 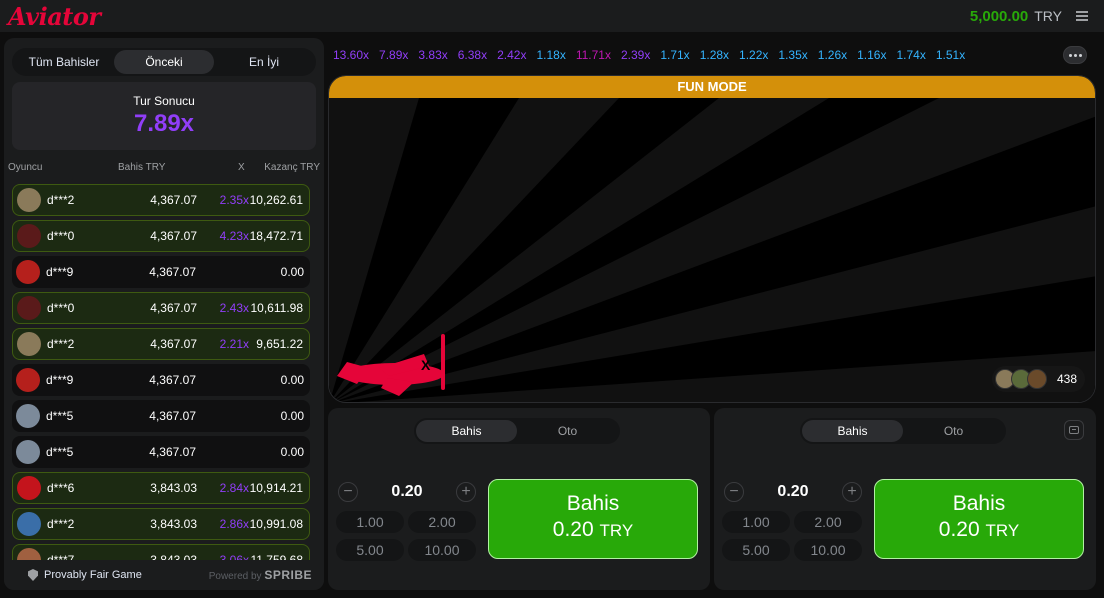 I want to click on history-multiplier: 1.22x, so click(x=753, y=55).